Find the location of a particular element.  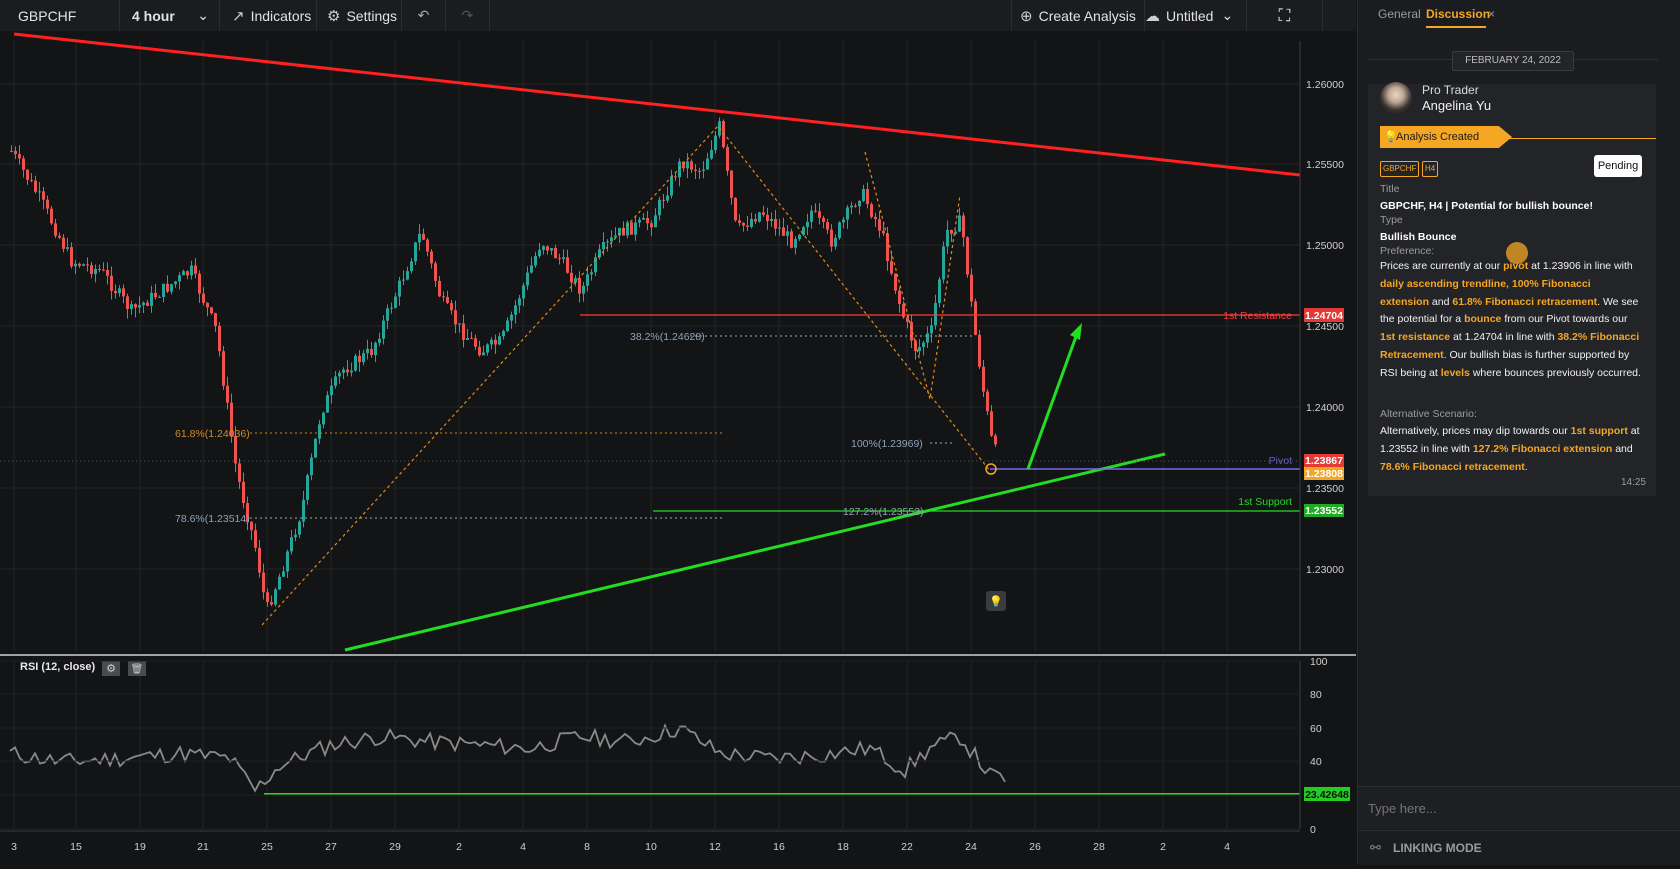

timeframe-select: 4 hour ⌄ is located at coordinates (170, 15).